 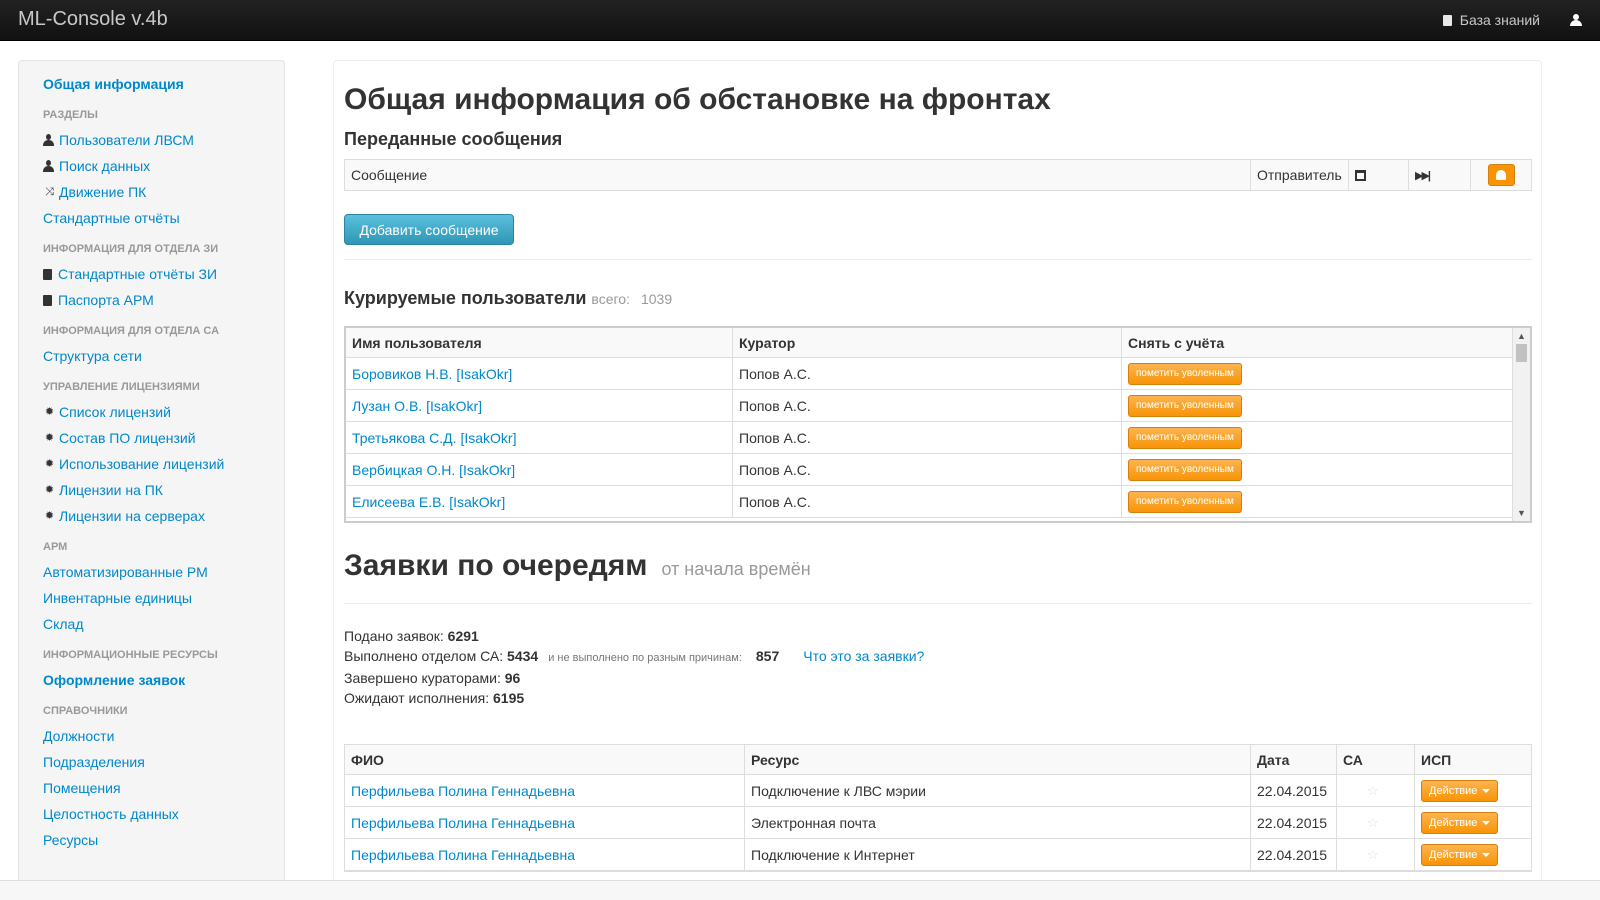 I want to click on col-forward: ▶▶|, so click(x=1440, y=175).